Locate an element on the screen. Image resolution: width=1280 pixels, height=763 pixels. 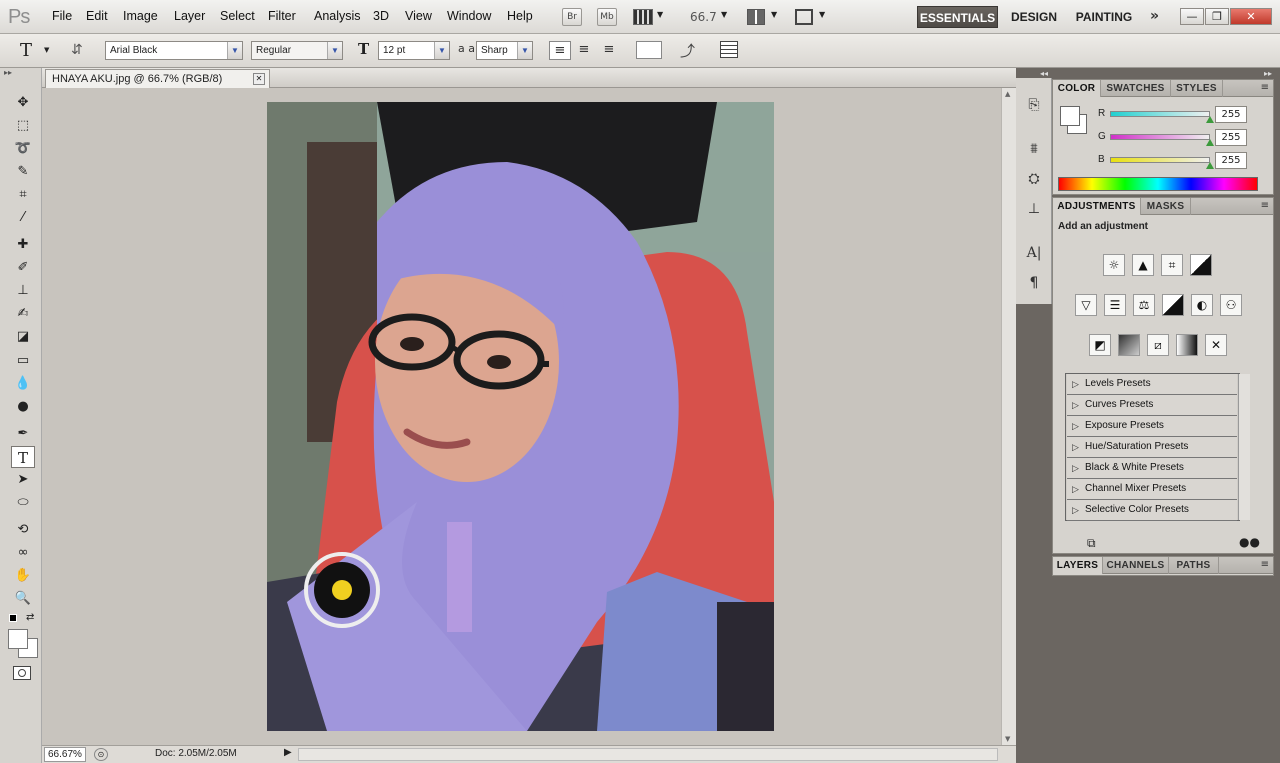
status-menu-icon: ▶ is located at coordinates (288, 752).